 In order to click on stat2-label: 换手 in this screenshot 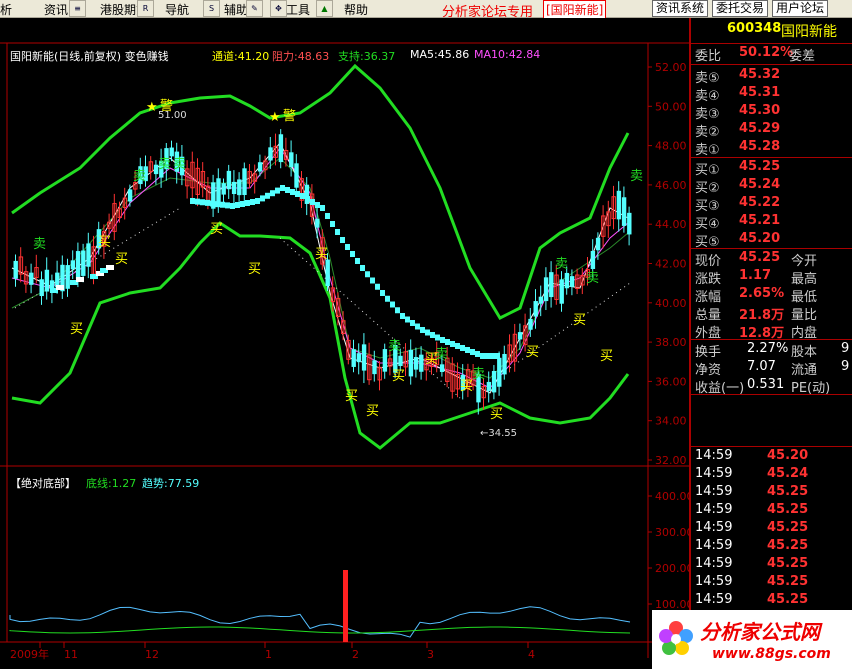, I will do `click(708, 352)`.